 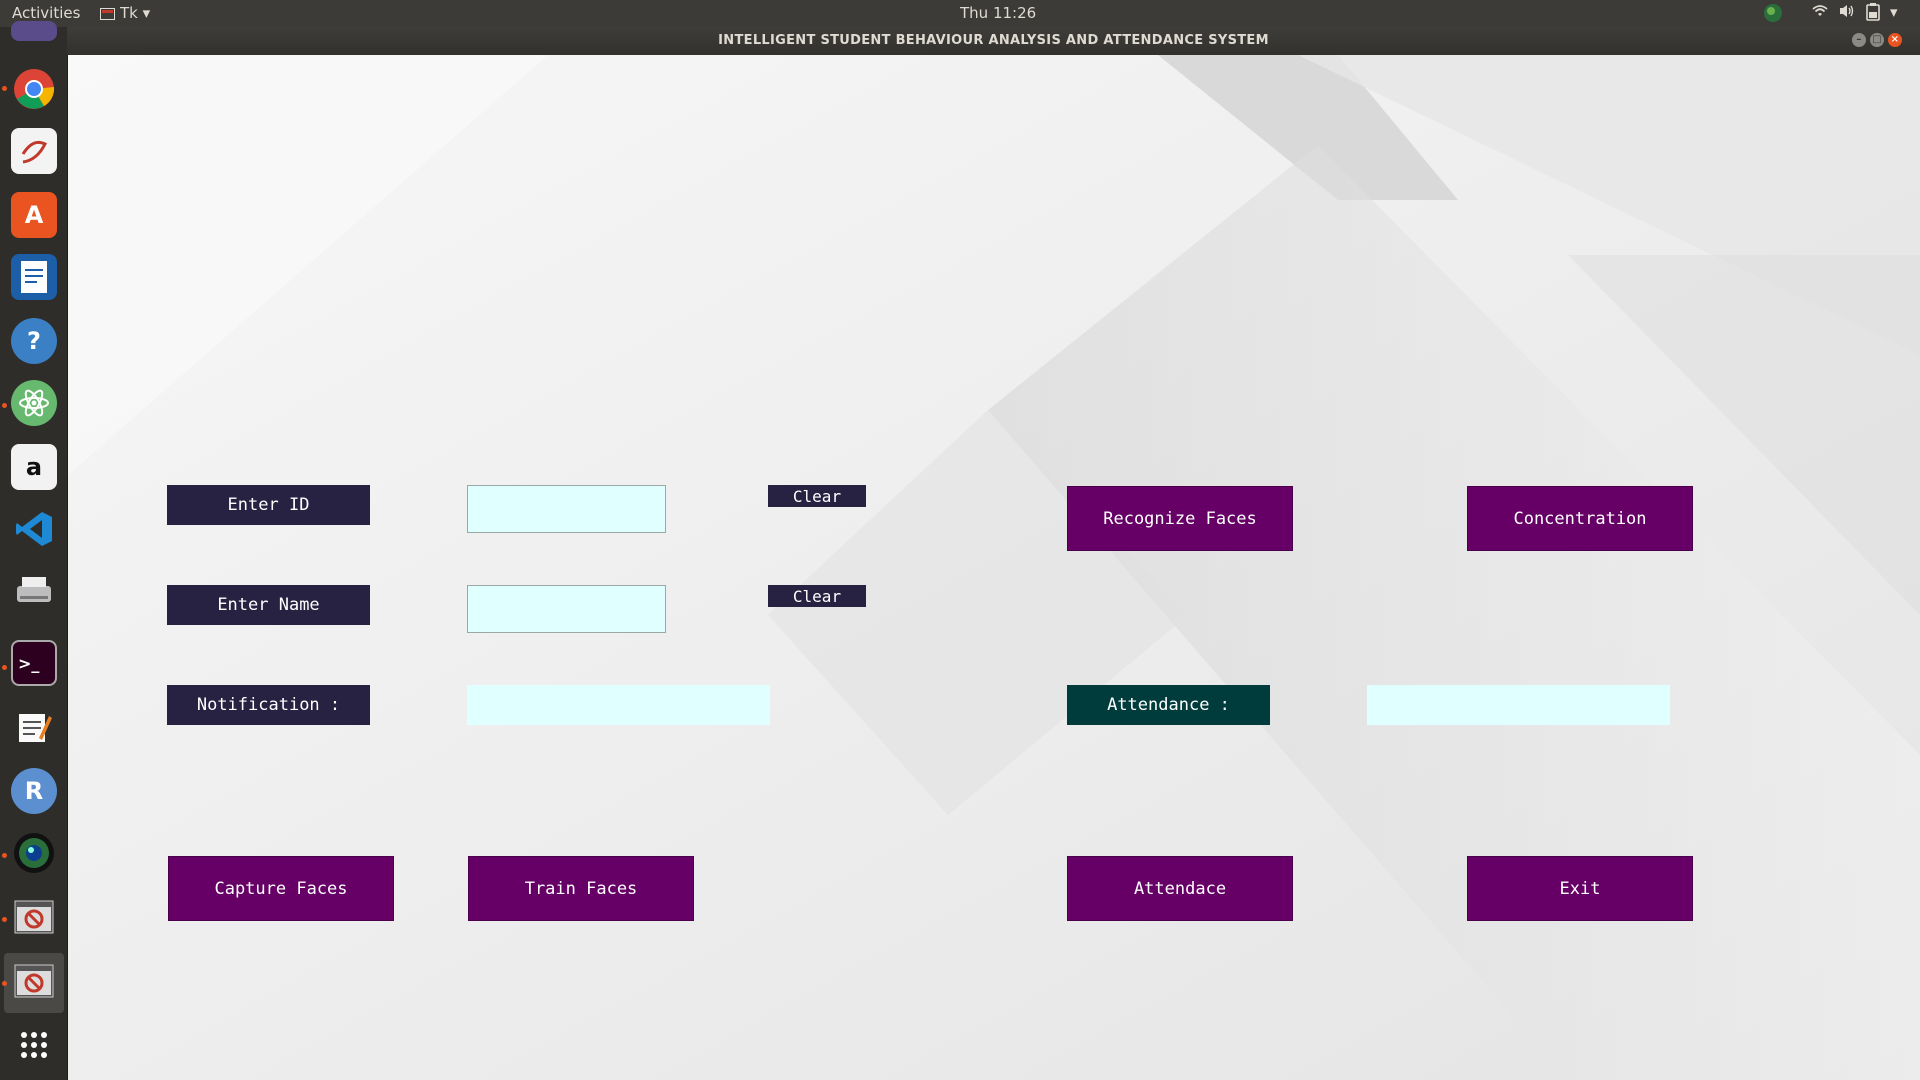 What do you see at coordinates (34, 917) in the screenshot?
I see `tk-window-icon` at bounding box center [34, 917].